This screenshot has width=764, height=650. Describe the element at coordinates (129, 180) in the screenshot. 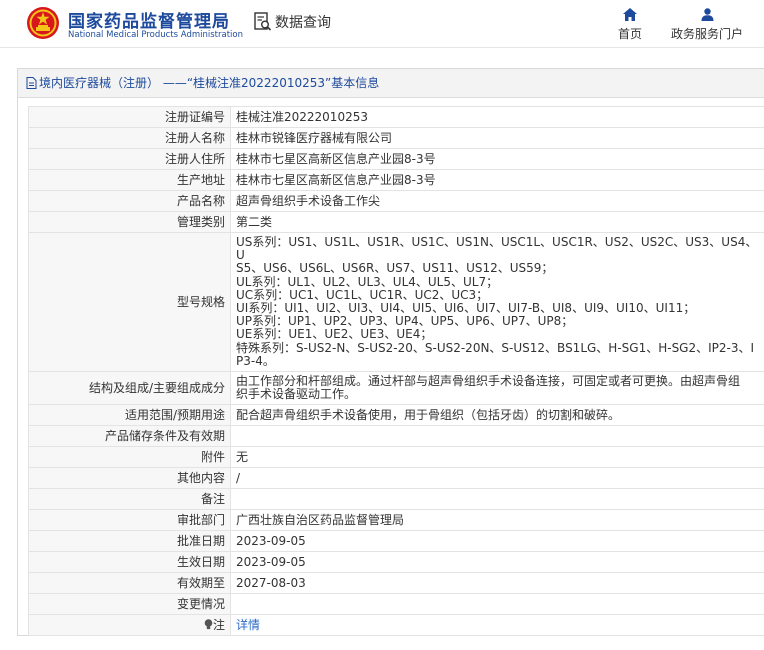

I see `field-label: 生产地址` at that location.